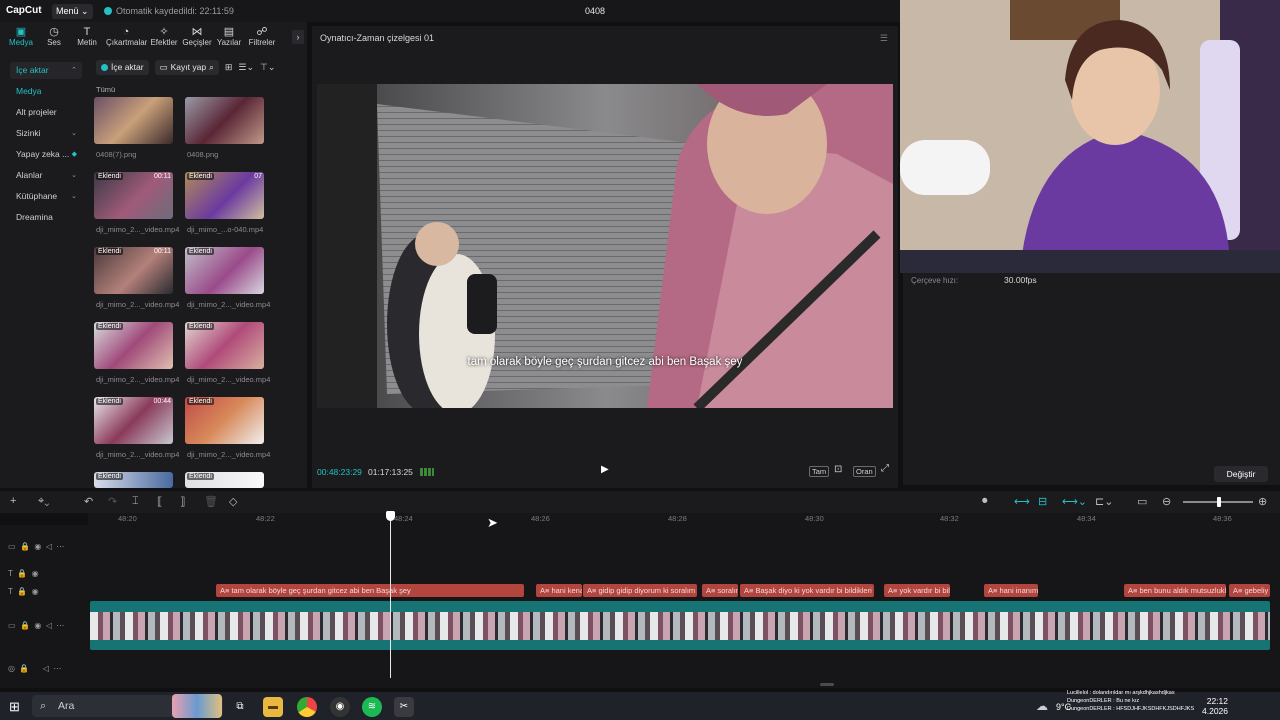  I want to click on trim-left-icon: ⟦, so click(159, 501).